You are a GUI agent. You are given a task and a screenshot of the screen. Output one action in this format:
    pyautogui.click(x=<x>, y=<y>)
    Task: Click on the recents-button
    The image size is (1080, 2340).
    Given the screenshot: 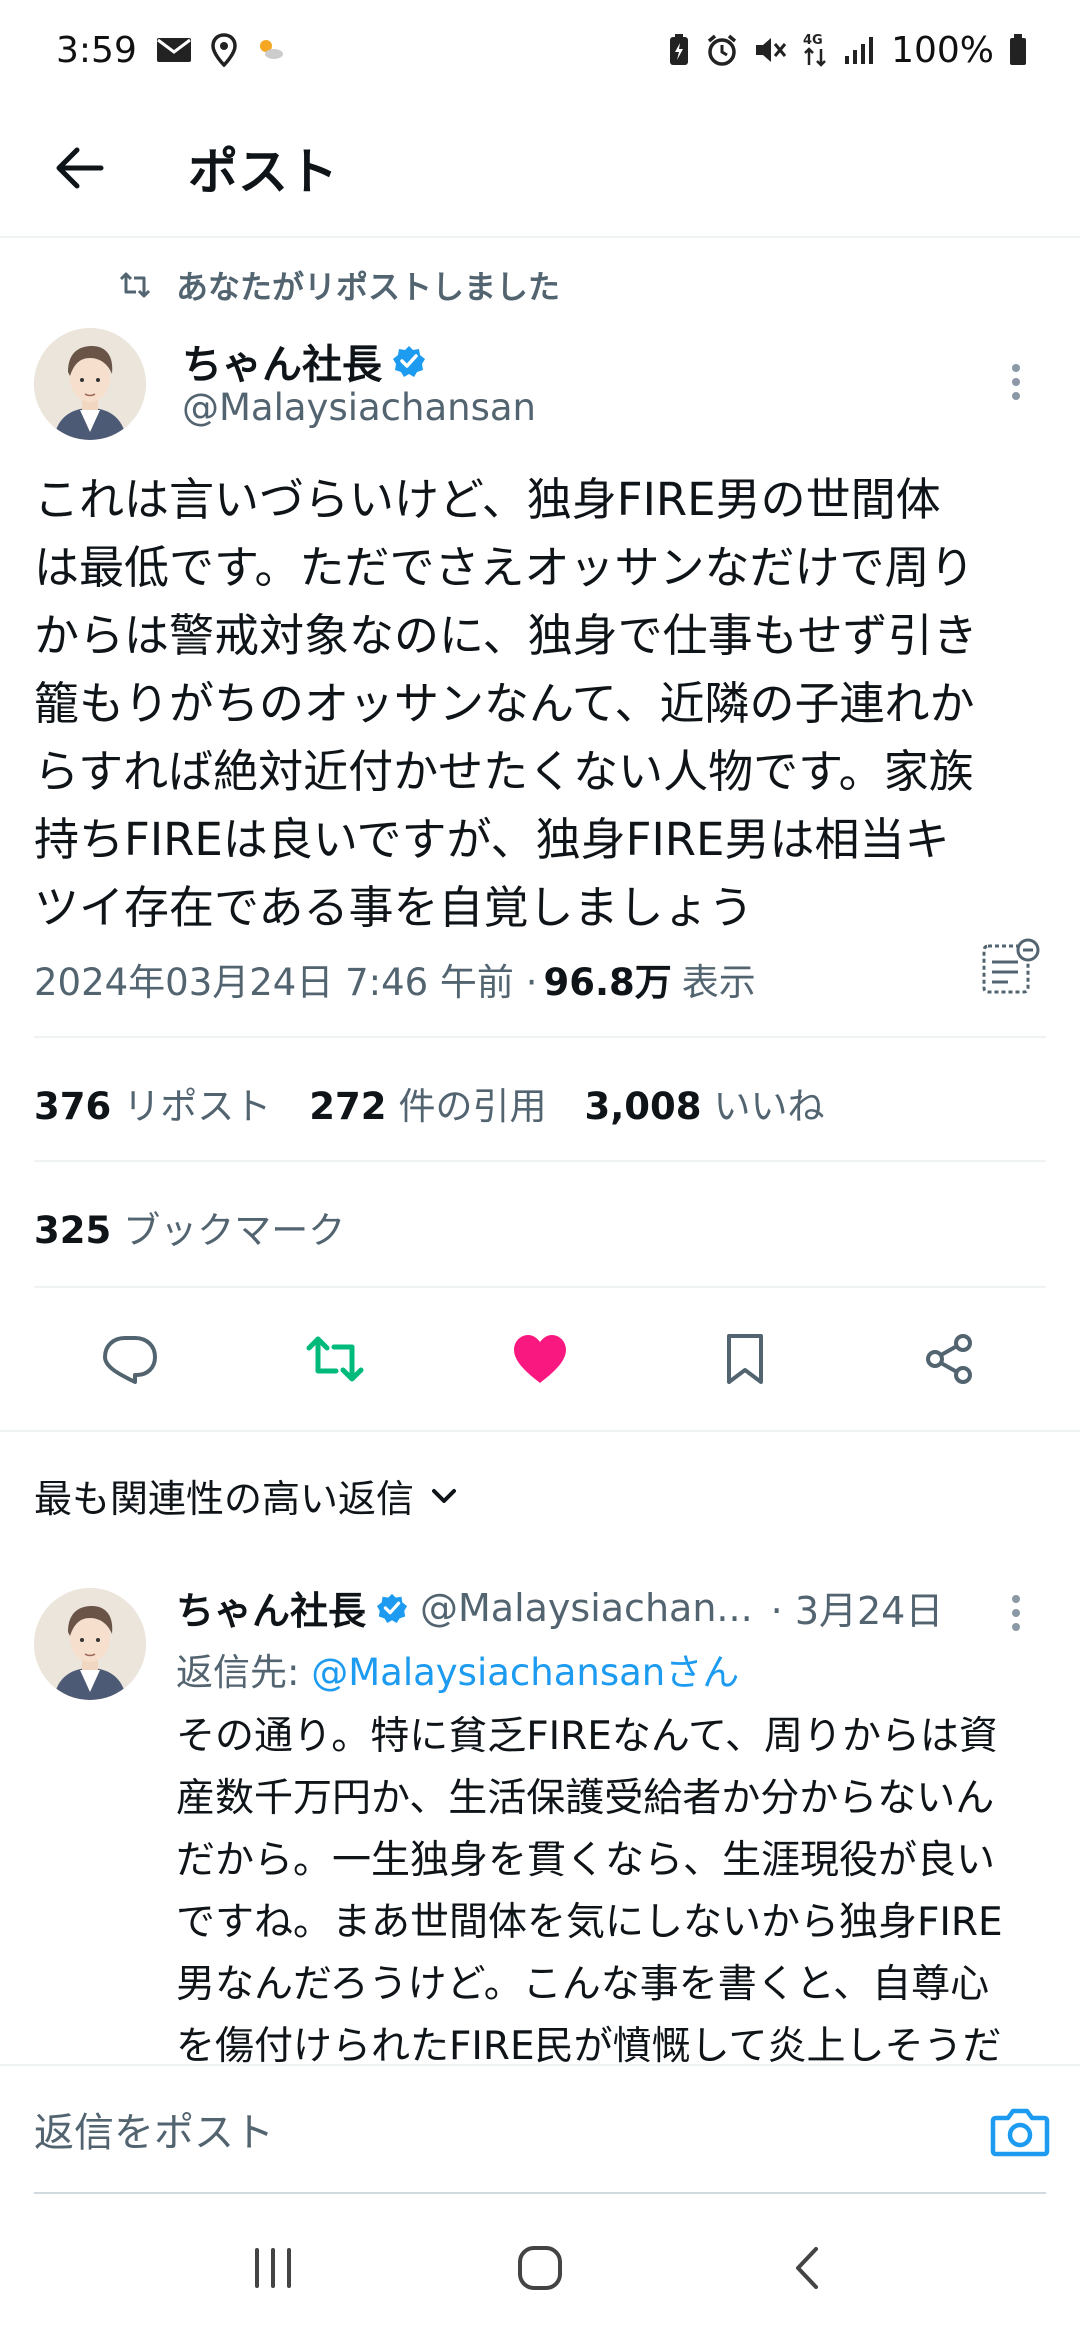 What is the action you would take?
    pyautogui.click(x=273, y=2268)
    